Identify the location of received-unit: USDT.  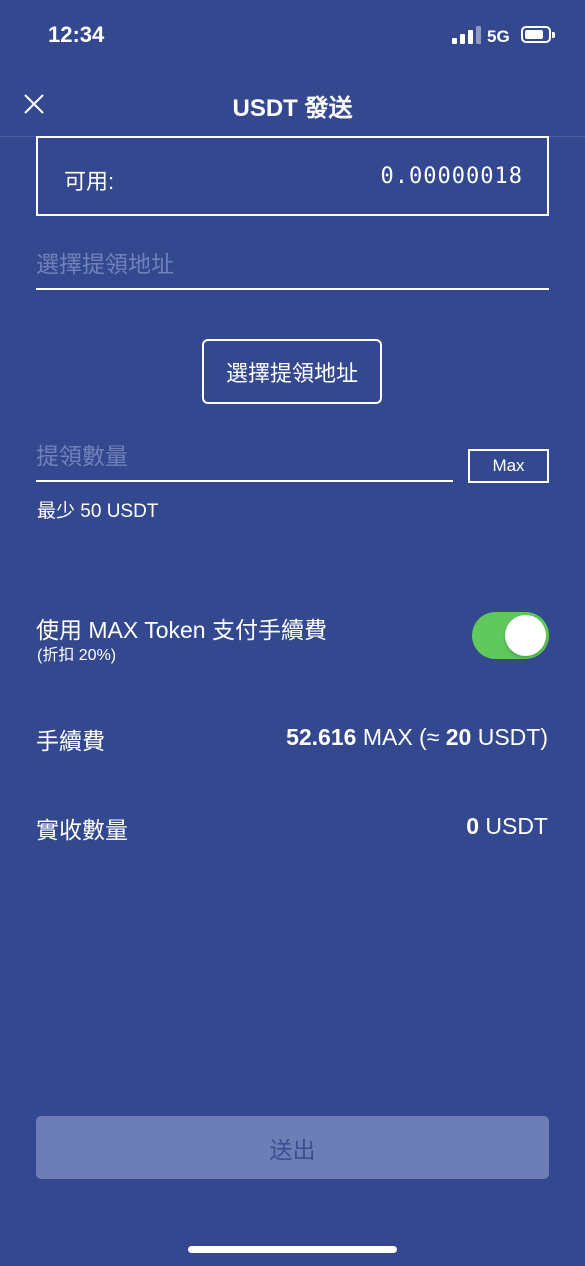
(516, 826).